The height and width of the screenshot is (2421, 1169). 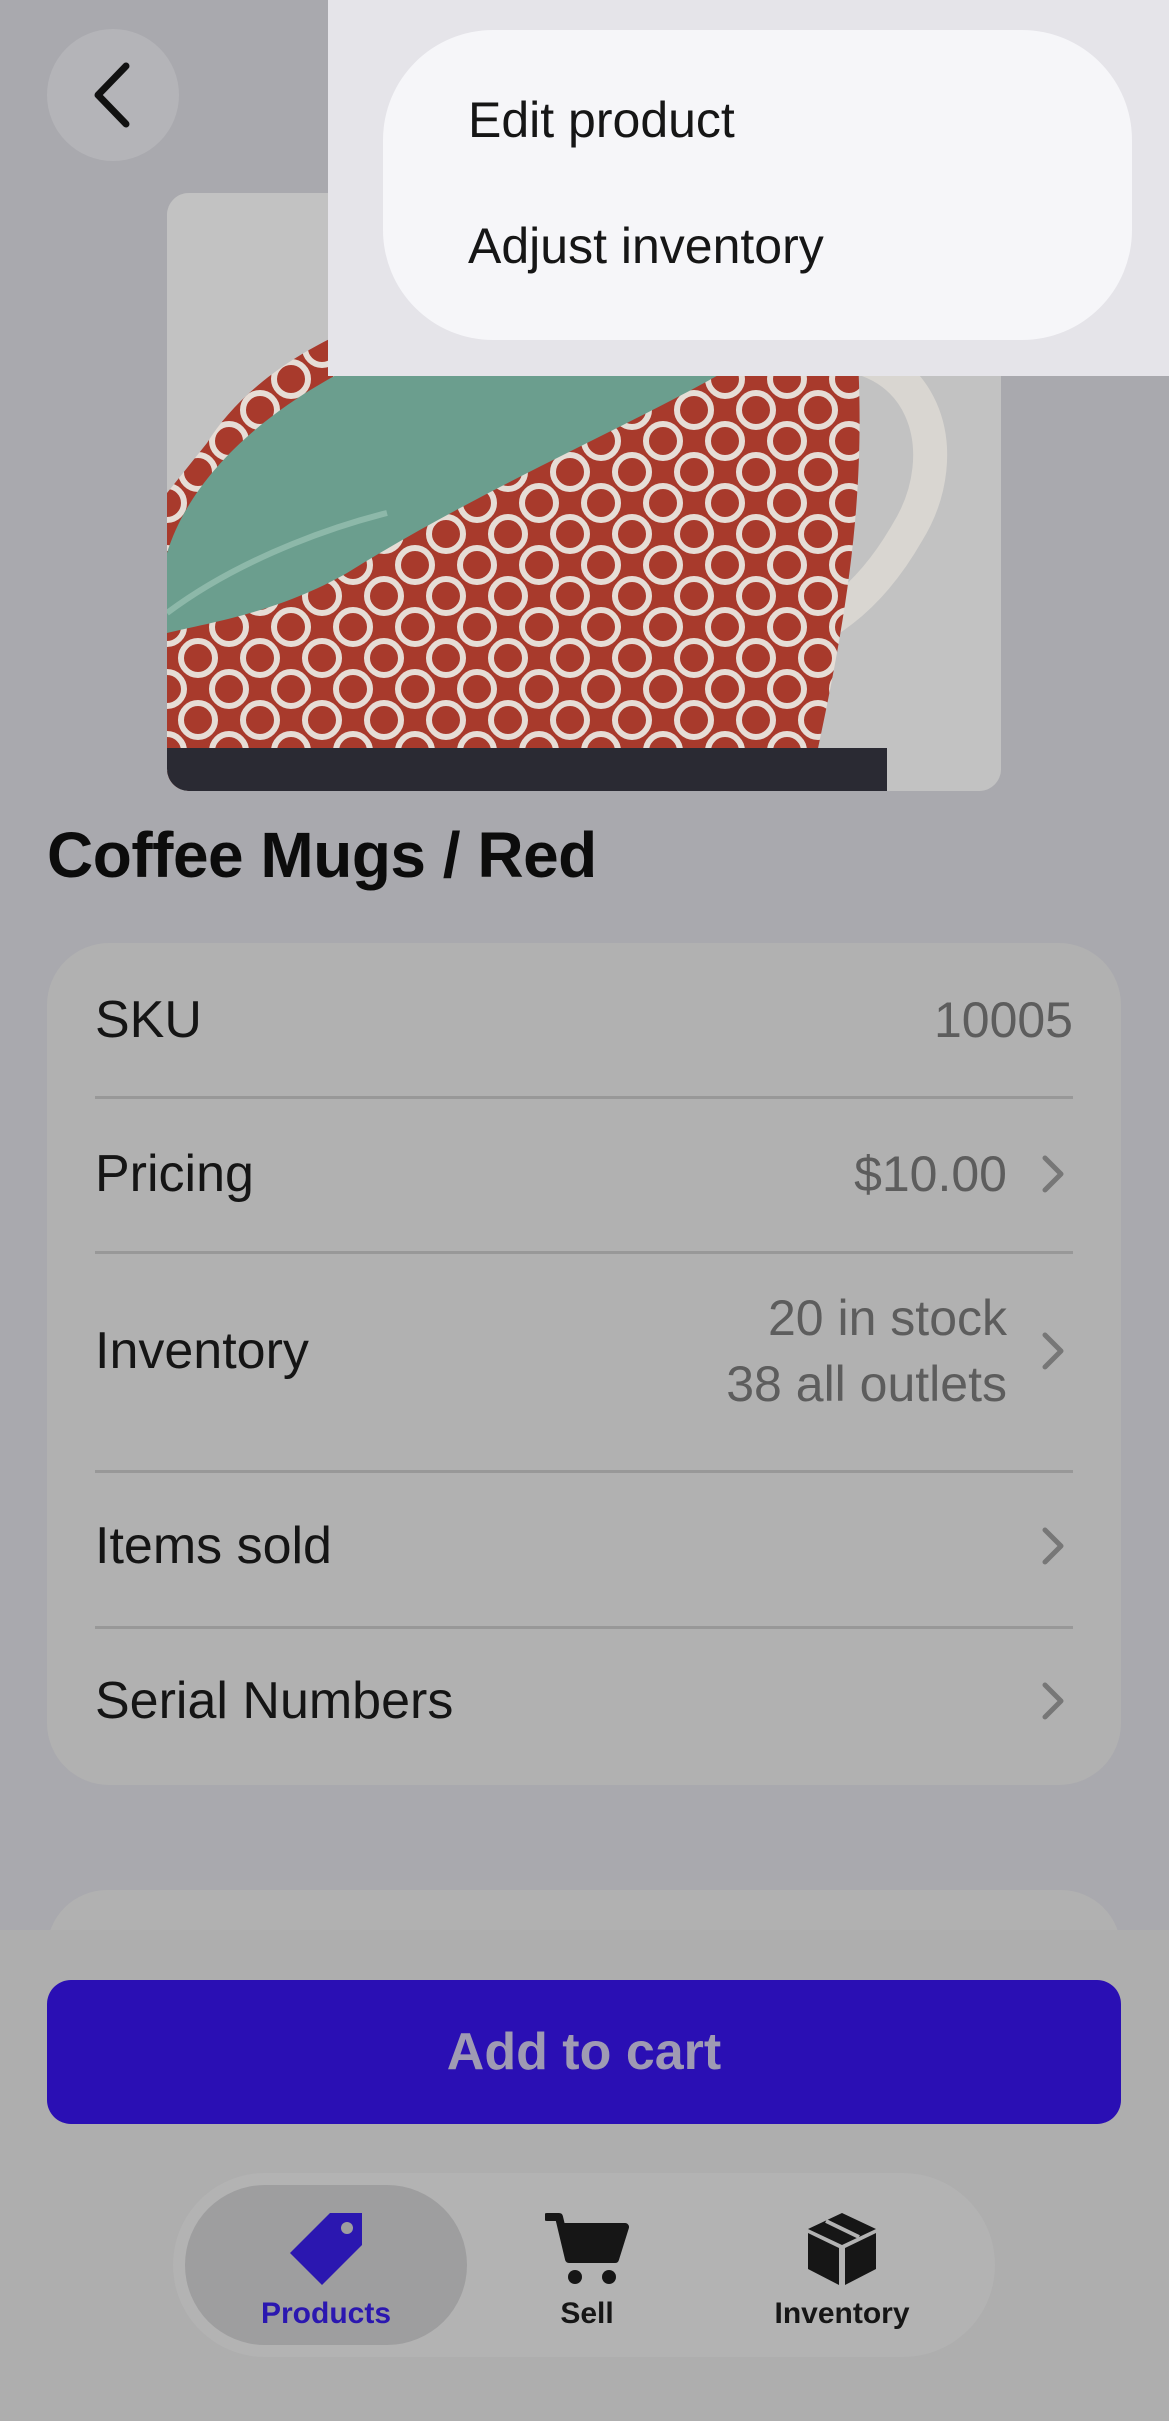 What do you see at coordinates (601, 120) in the screenshot?
I see `menu-item-edit-product: Edit product` at bounding box center [601, 120].